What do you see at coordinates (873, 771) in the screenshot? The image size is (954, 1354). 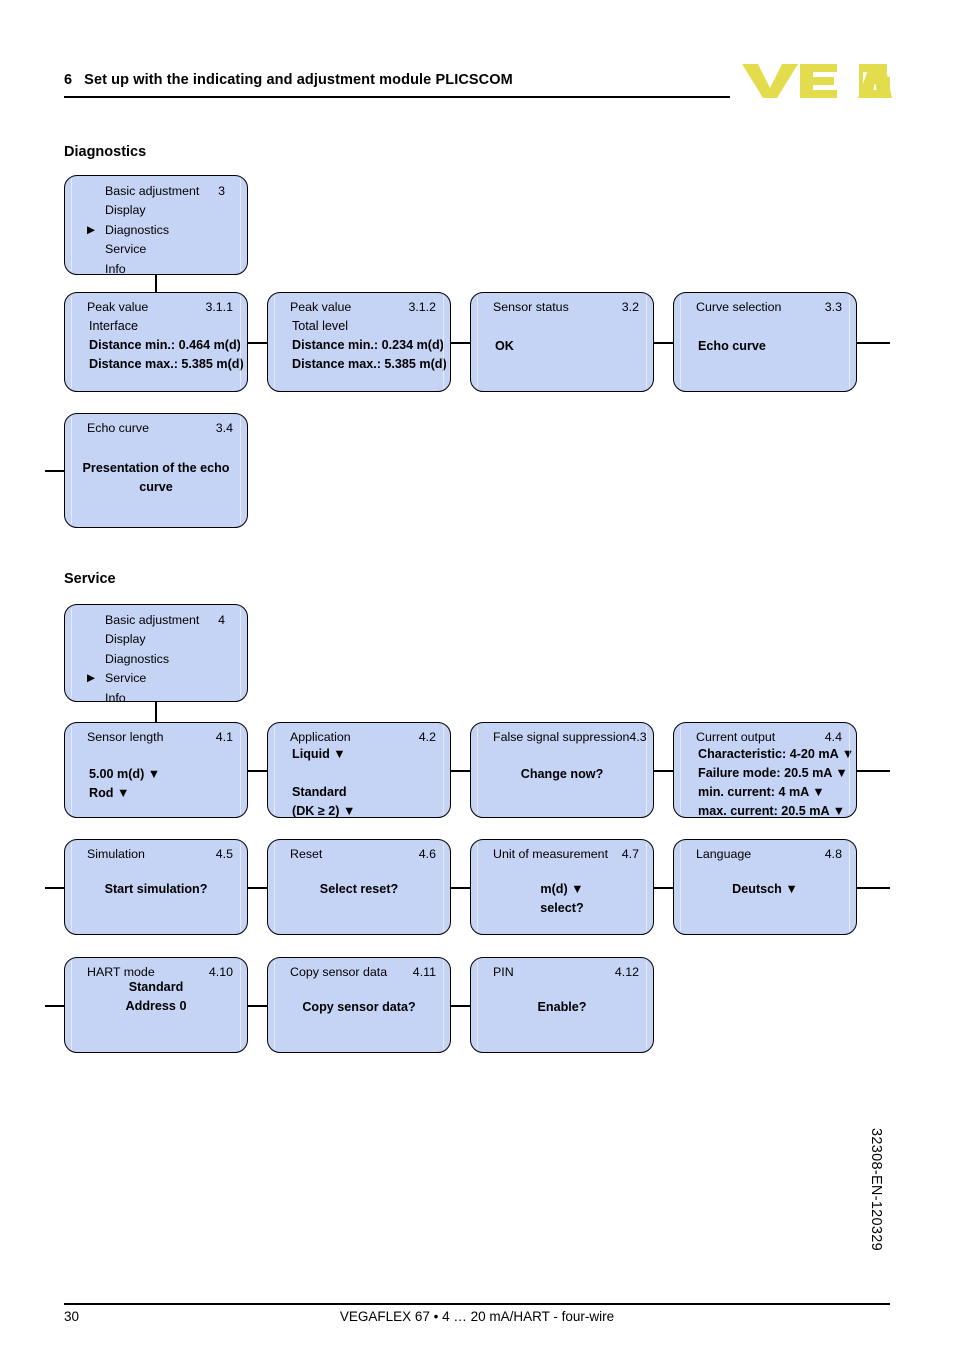 I see `connector-serv-r1-rightstub` at bounding box center [873, 771].